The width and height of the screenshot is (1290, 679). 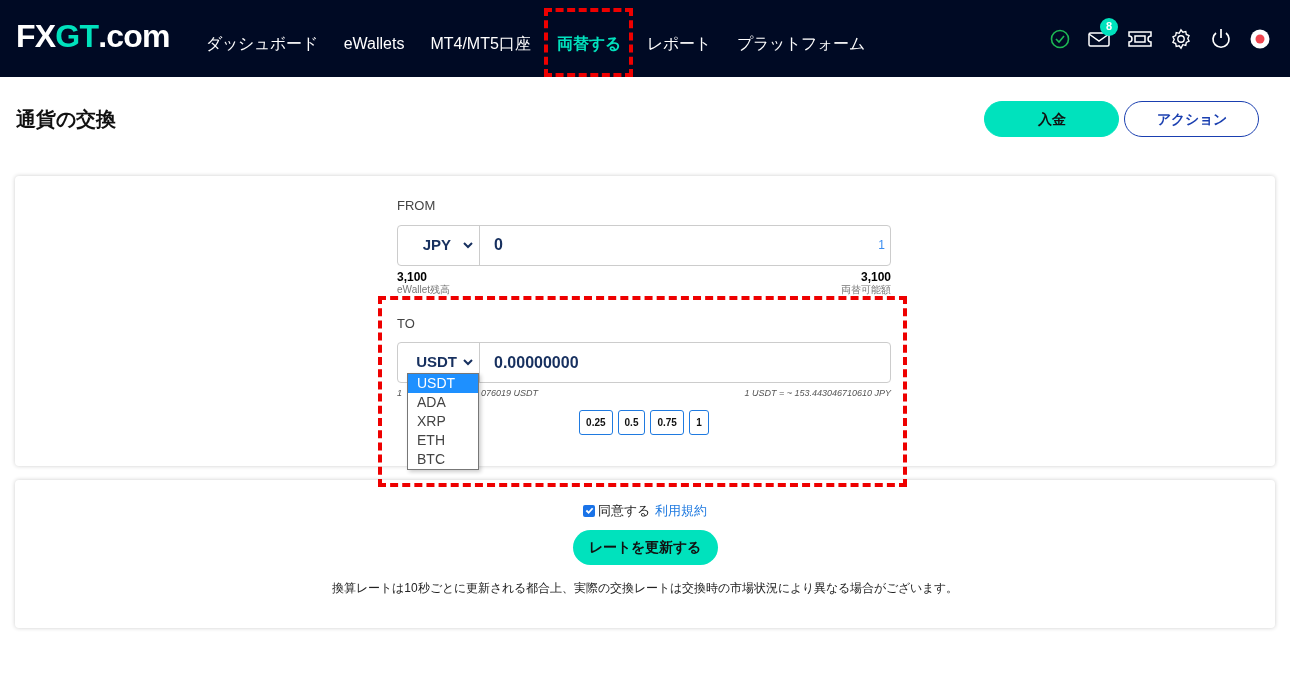 What do you see at coordinates (1060, 38) in the screenshot?
I see `verified-check-icon` at bounding box center [1060, 38].